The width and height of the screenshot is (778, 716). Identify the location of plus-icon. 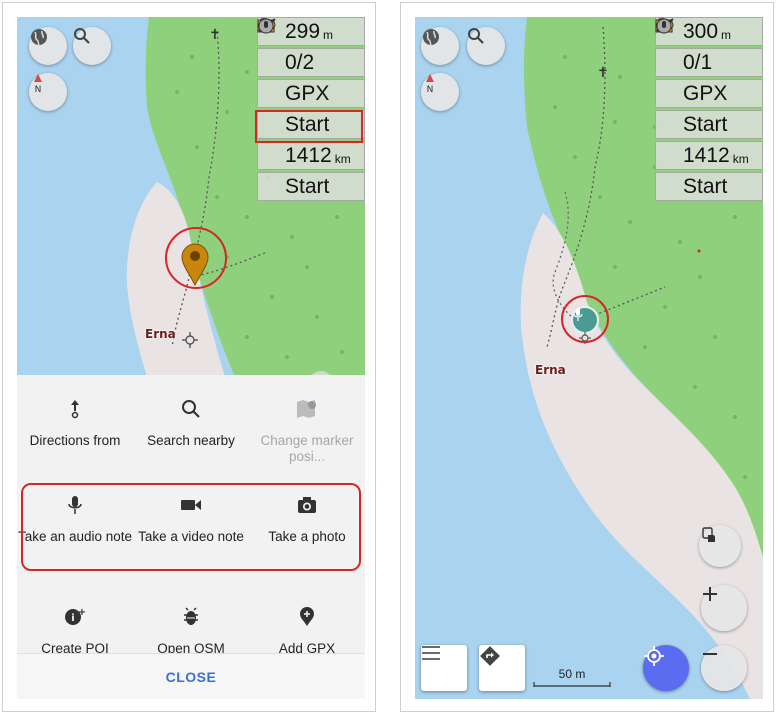
(710, 594).